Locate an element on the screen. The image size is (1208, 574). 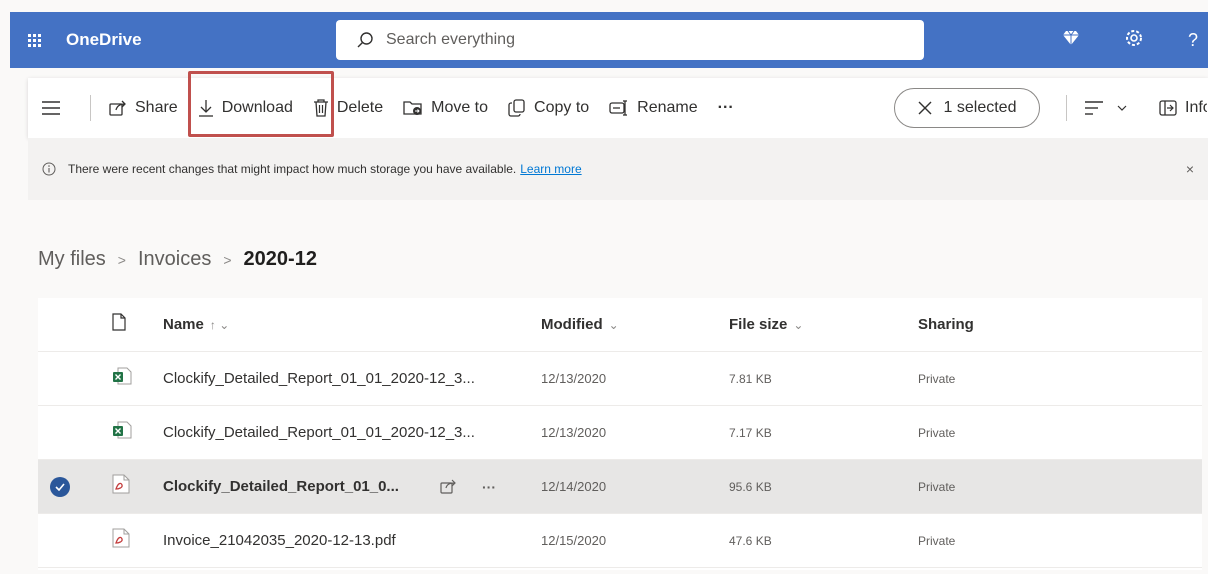
column-header-file-size: File size ⌄ is located at coordinates (766, 324).